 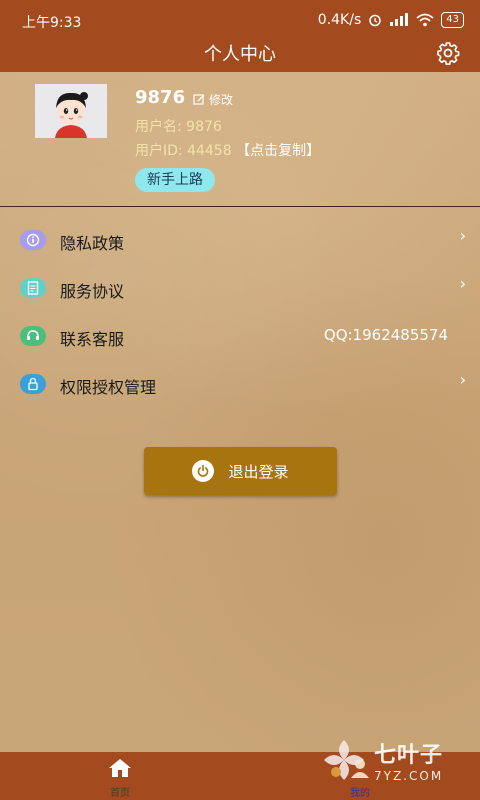 I want to click on watermark-domain: 7YZ.COM, so click(x=409, y=776).